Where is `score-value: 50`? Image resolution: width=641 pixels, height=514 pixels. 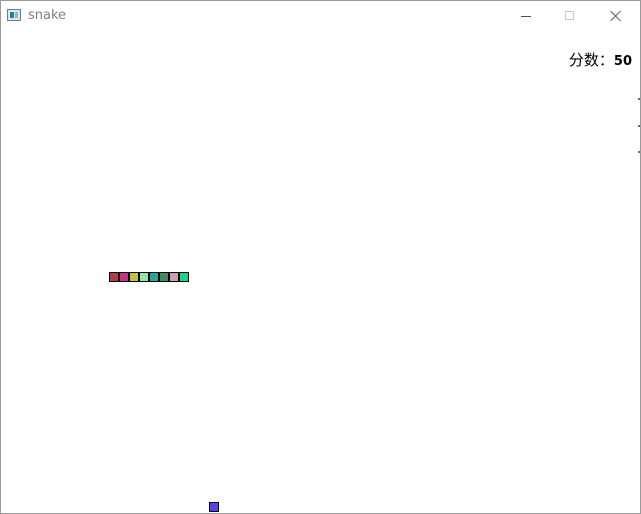
score-value: 50 is located at coordinates (622, 61).